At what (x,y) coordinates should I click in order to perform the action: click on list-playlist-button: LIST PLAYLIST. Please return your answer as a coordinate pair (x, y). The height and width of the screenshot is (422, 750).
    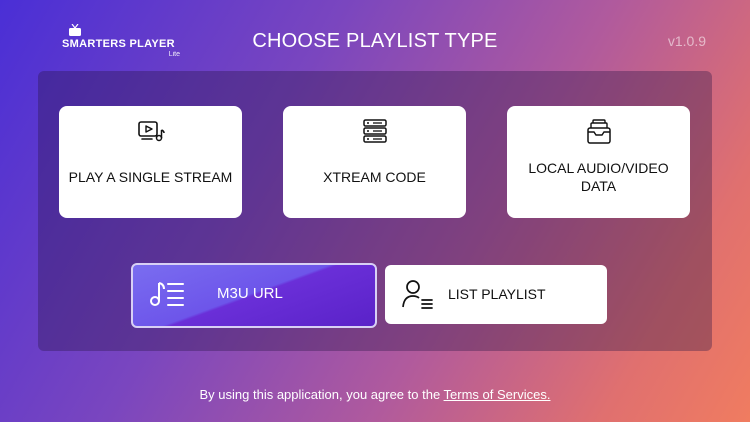
    Looking at the image, I should click on (496, 294).